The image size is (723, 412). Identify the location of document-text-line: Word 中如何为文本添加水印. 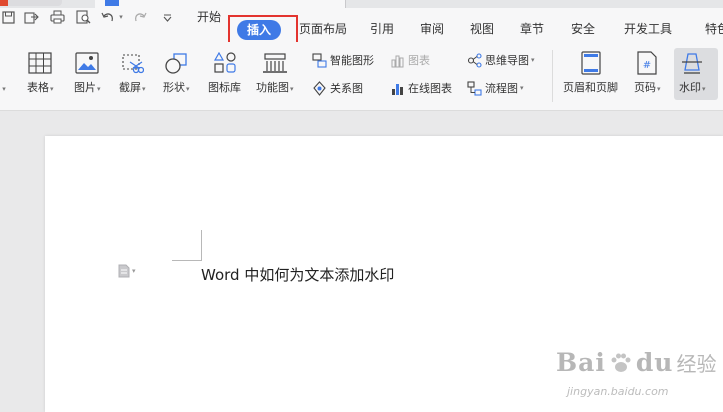
(297, 274).